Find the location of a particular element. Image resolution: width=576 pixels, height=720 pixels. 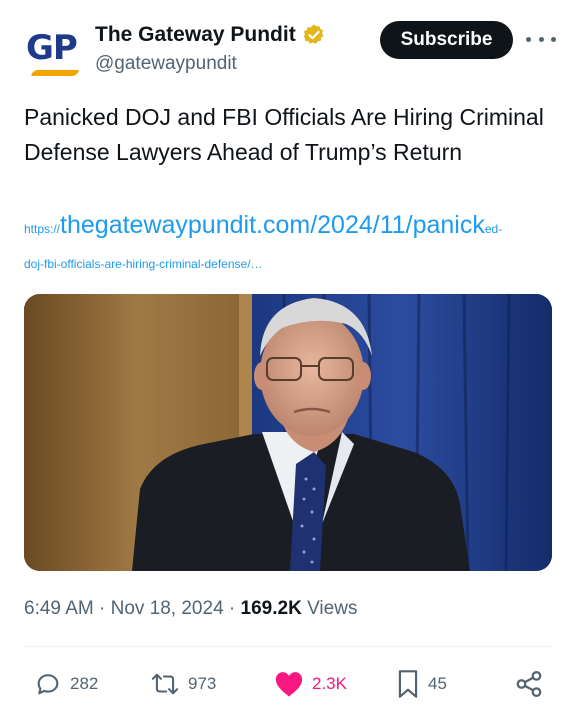

verified-badge-icon is located at coordinates (314, 35).